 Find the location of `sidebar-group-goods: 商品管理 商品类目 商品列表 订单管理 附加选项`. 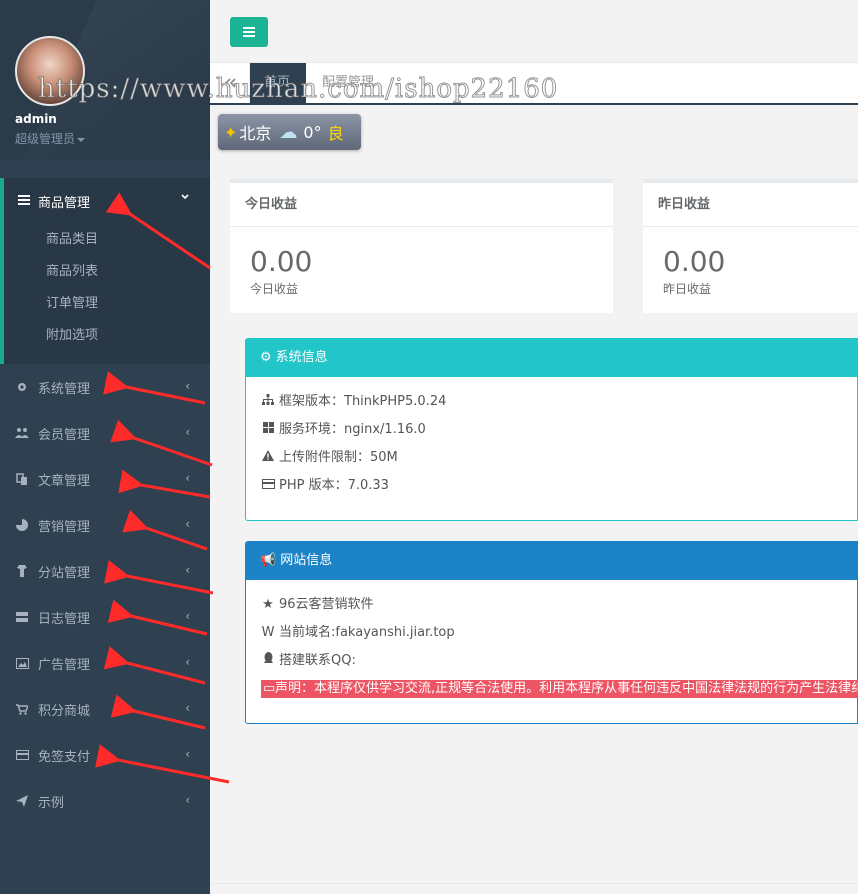

sidebar-group-goods: 商品管理 商品类目 商品列表 订单管理 附加选项 is located at coordinates (105, 271).